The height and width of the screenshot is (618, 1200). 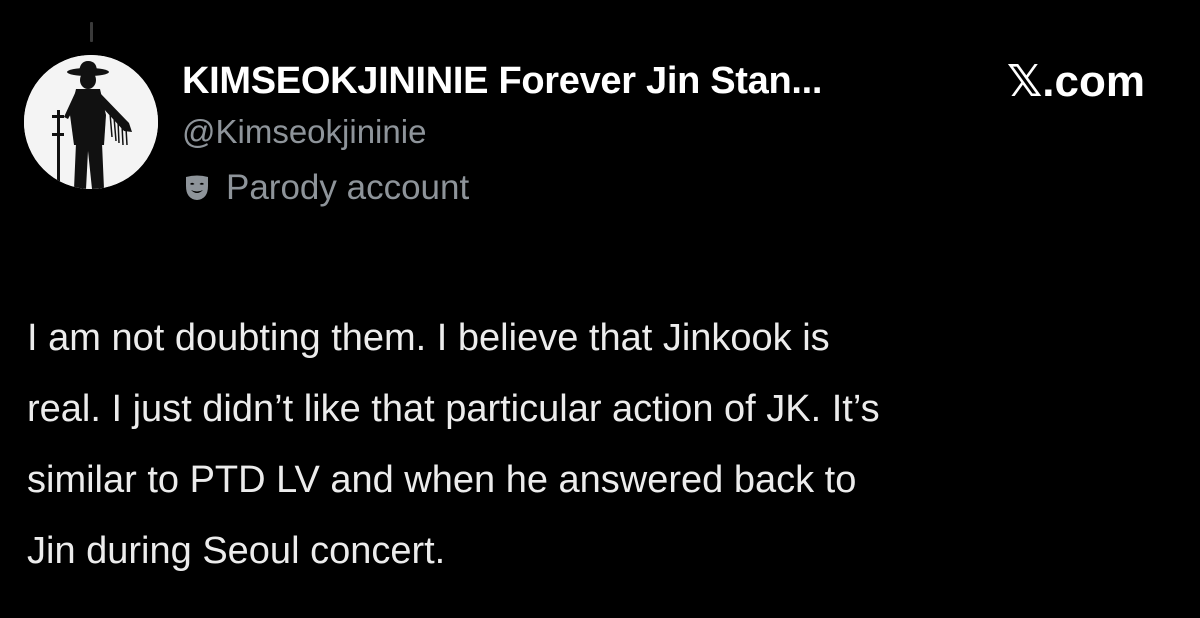 What do you see at coordinates (1075, 81) in the screenshot?
I see `site-brand-logo: 𝕏.com` at bounding box center [1075, 81].